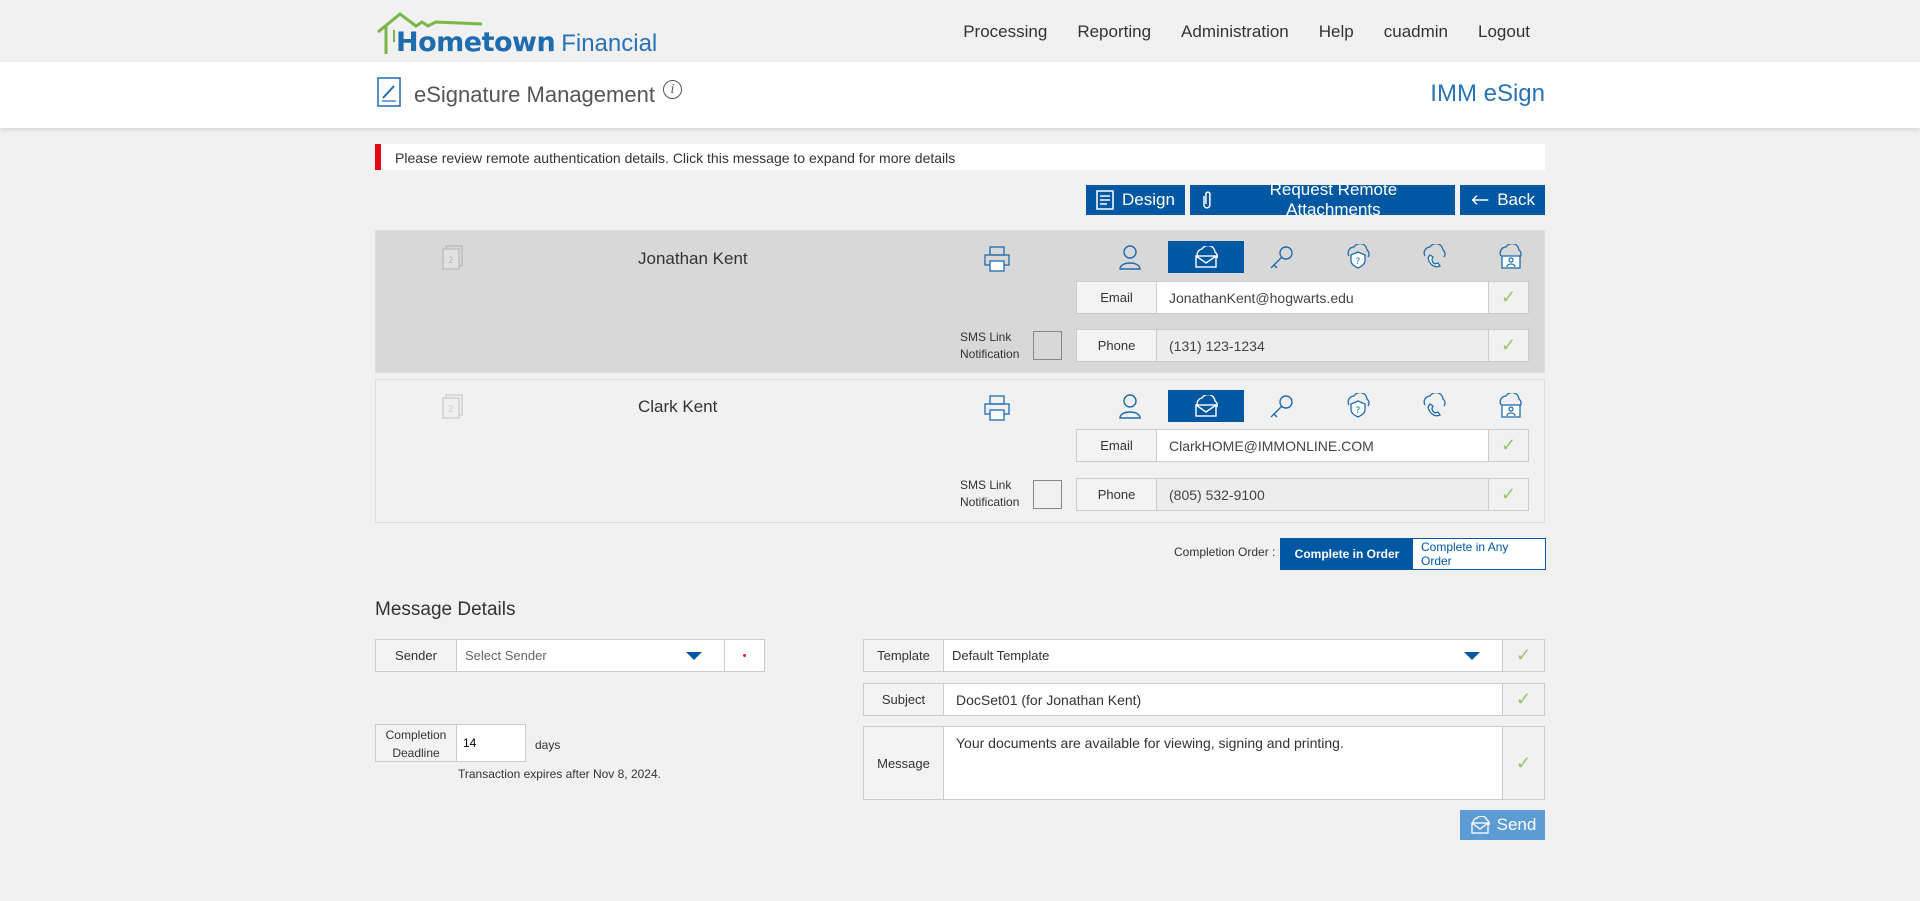 The width and height of the screenshot is (1920, 901). What do you see at coordinates (1504, 32) in the screenshot?
I see `nav-logout: Logout` at bounding box center [1504, 32].